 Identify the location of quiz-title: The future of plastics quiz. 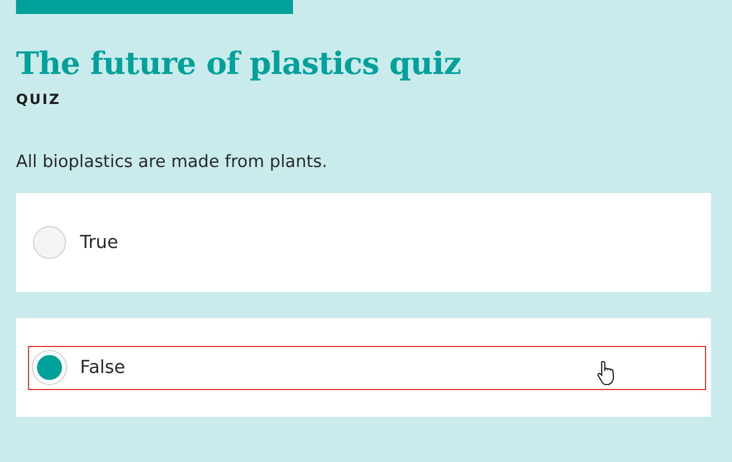
(239, 64).